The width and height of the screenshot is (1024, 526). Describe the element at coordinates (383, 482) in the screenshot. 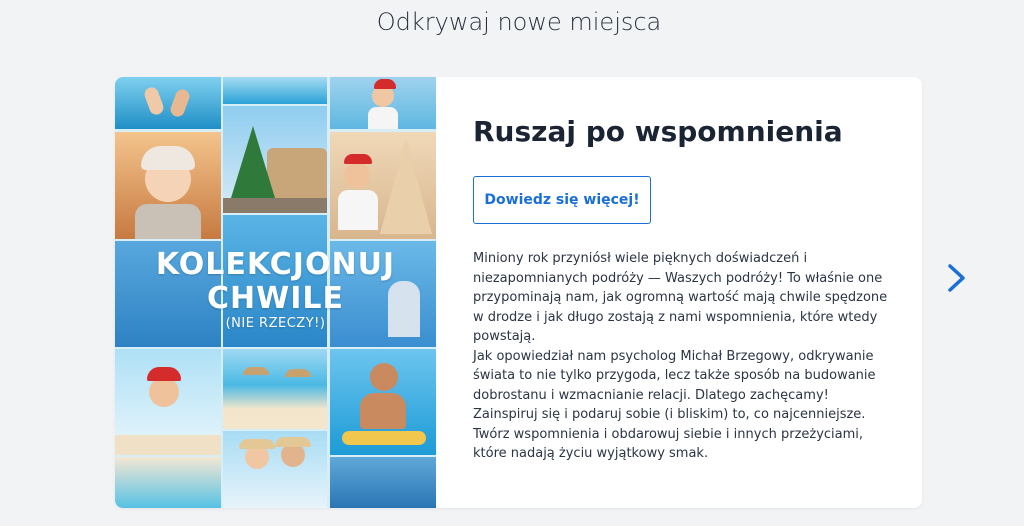

I see `photo-coast-aerial` at that location.